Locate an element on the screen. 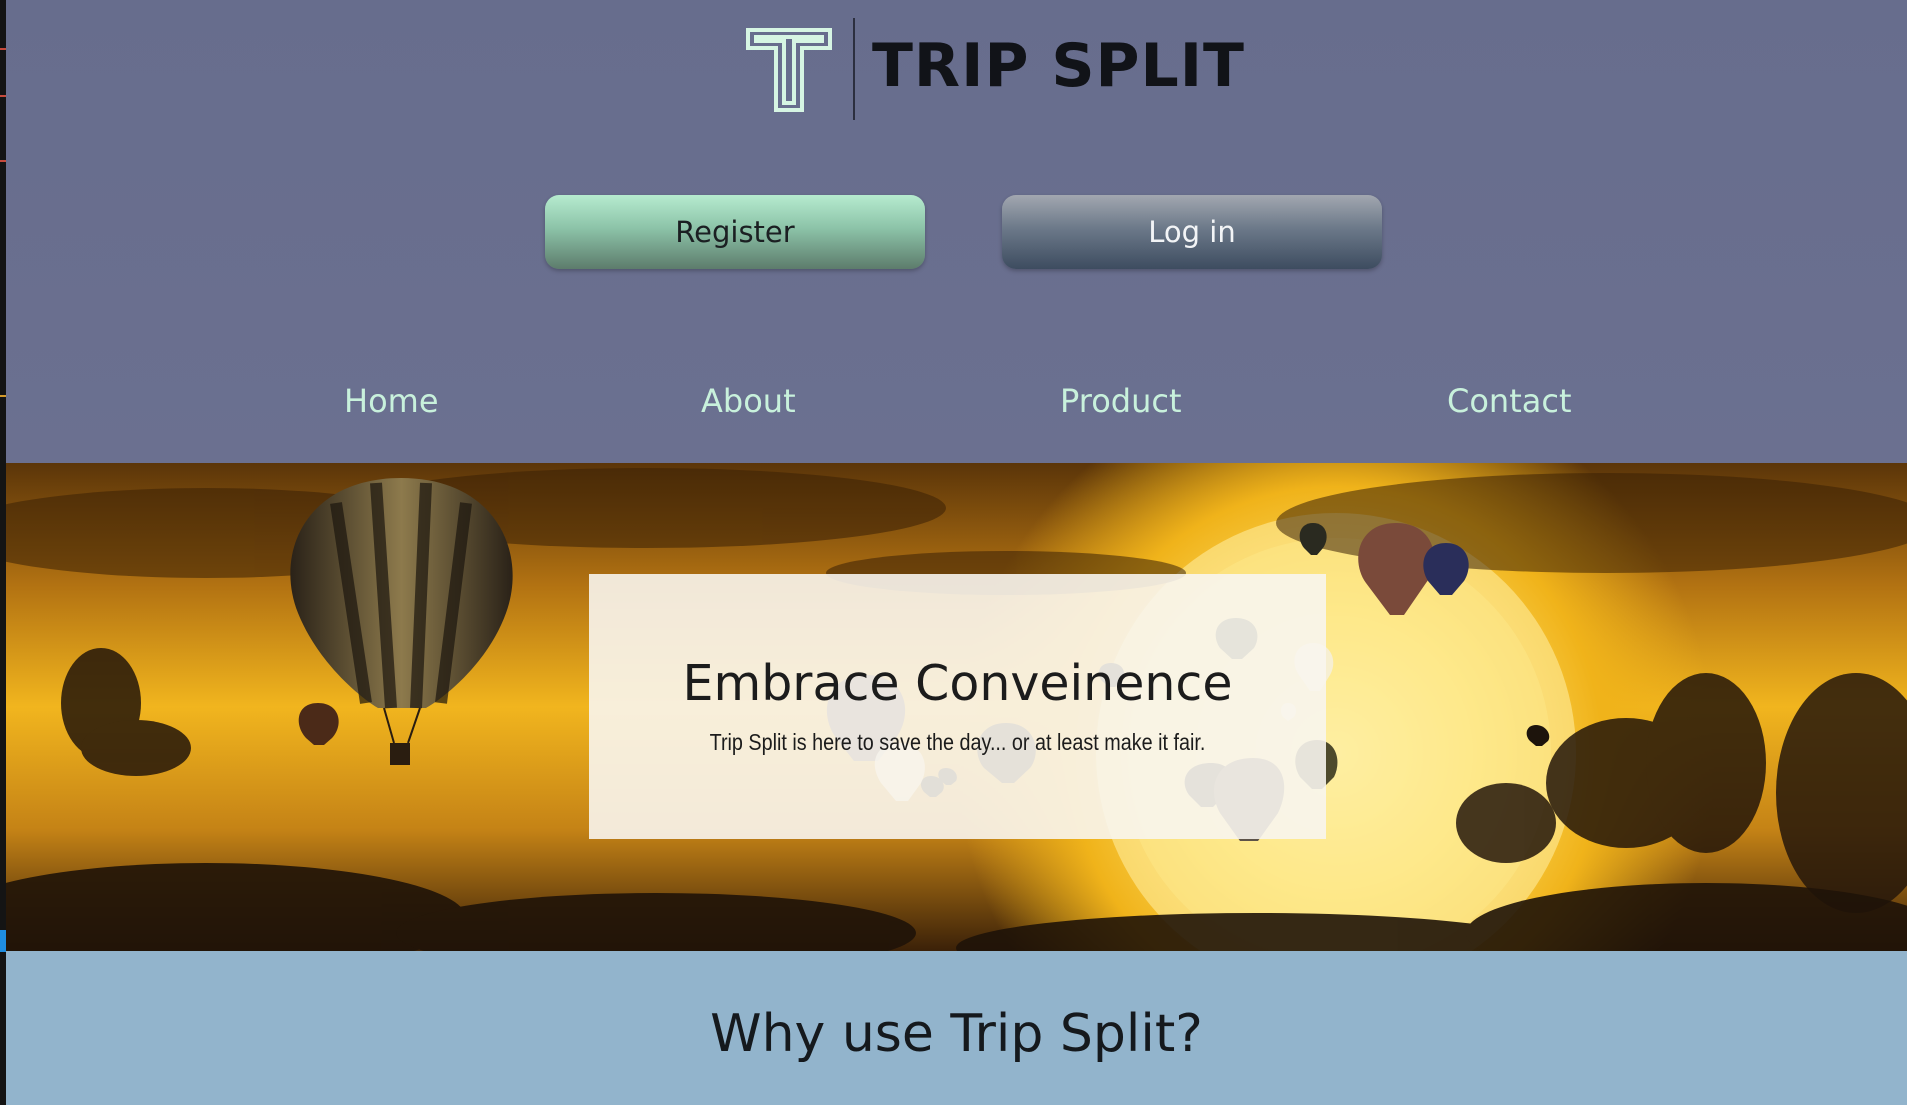 The image size is (1907, 1105). nav-about-link: About is located at coordinates (748, 401).